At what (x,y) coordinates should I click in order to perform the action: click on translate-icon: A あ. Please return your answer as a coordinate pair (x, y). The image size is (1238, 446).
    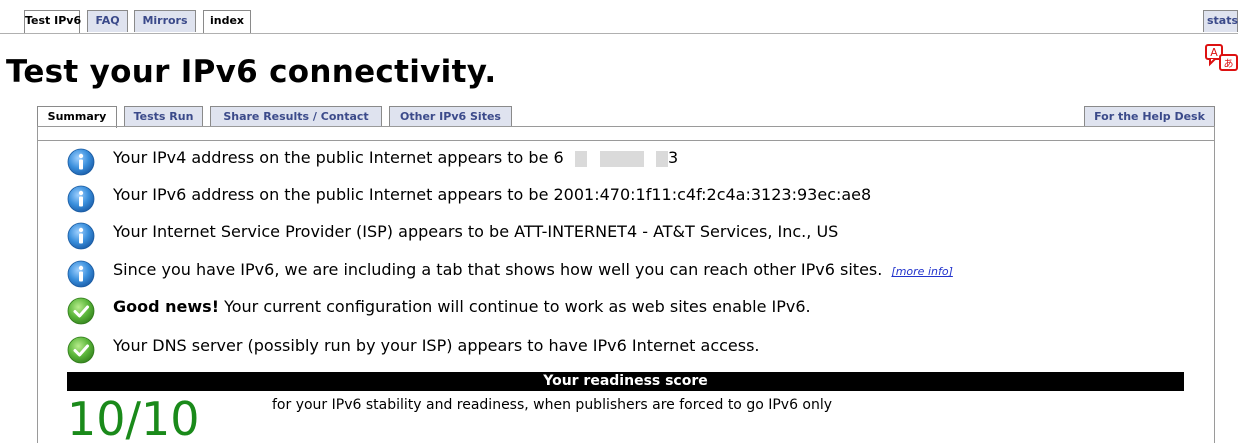
    Looking at the image, I should click on (1221, 59).